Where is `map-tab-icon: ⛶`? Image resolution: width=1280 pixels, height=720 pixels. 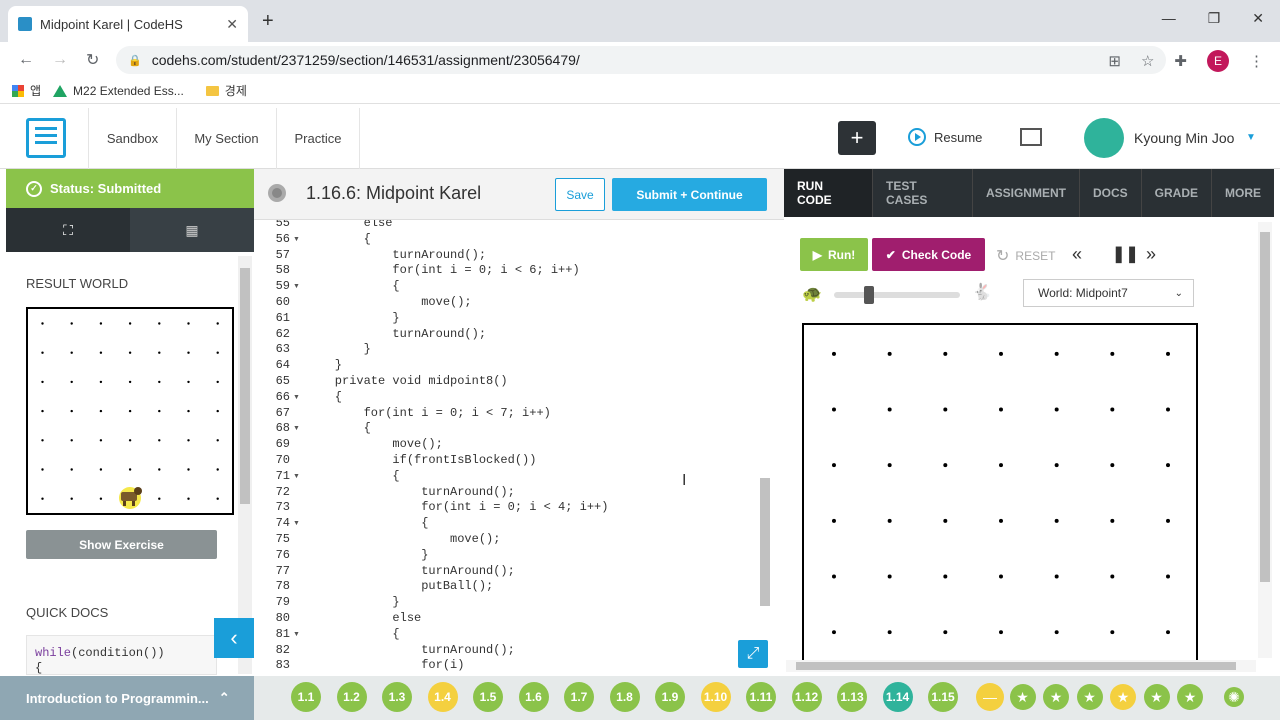 map-tab-icon: ⛶ is located at coordinates (68, 230).